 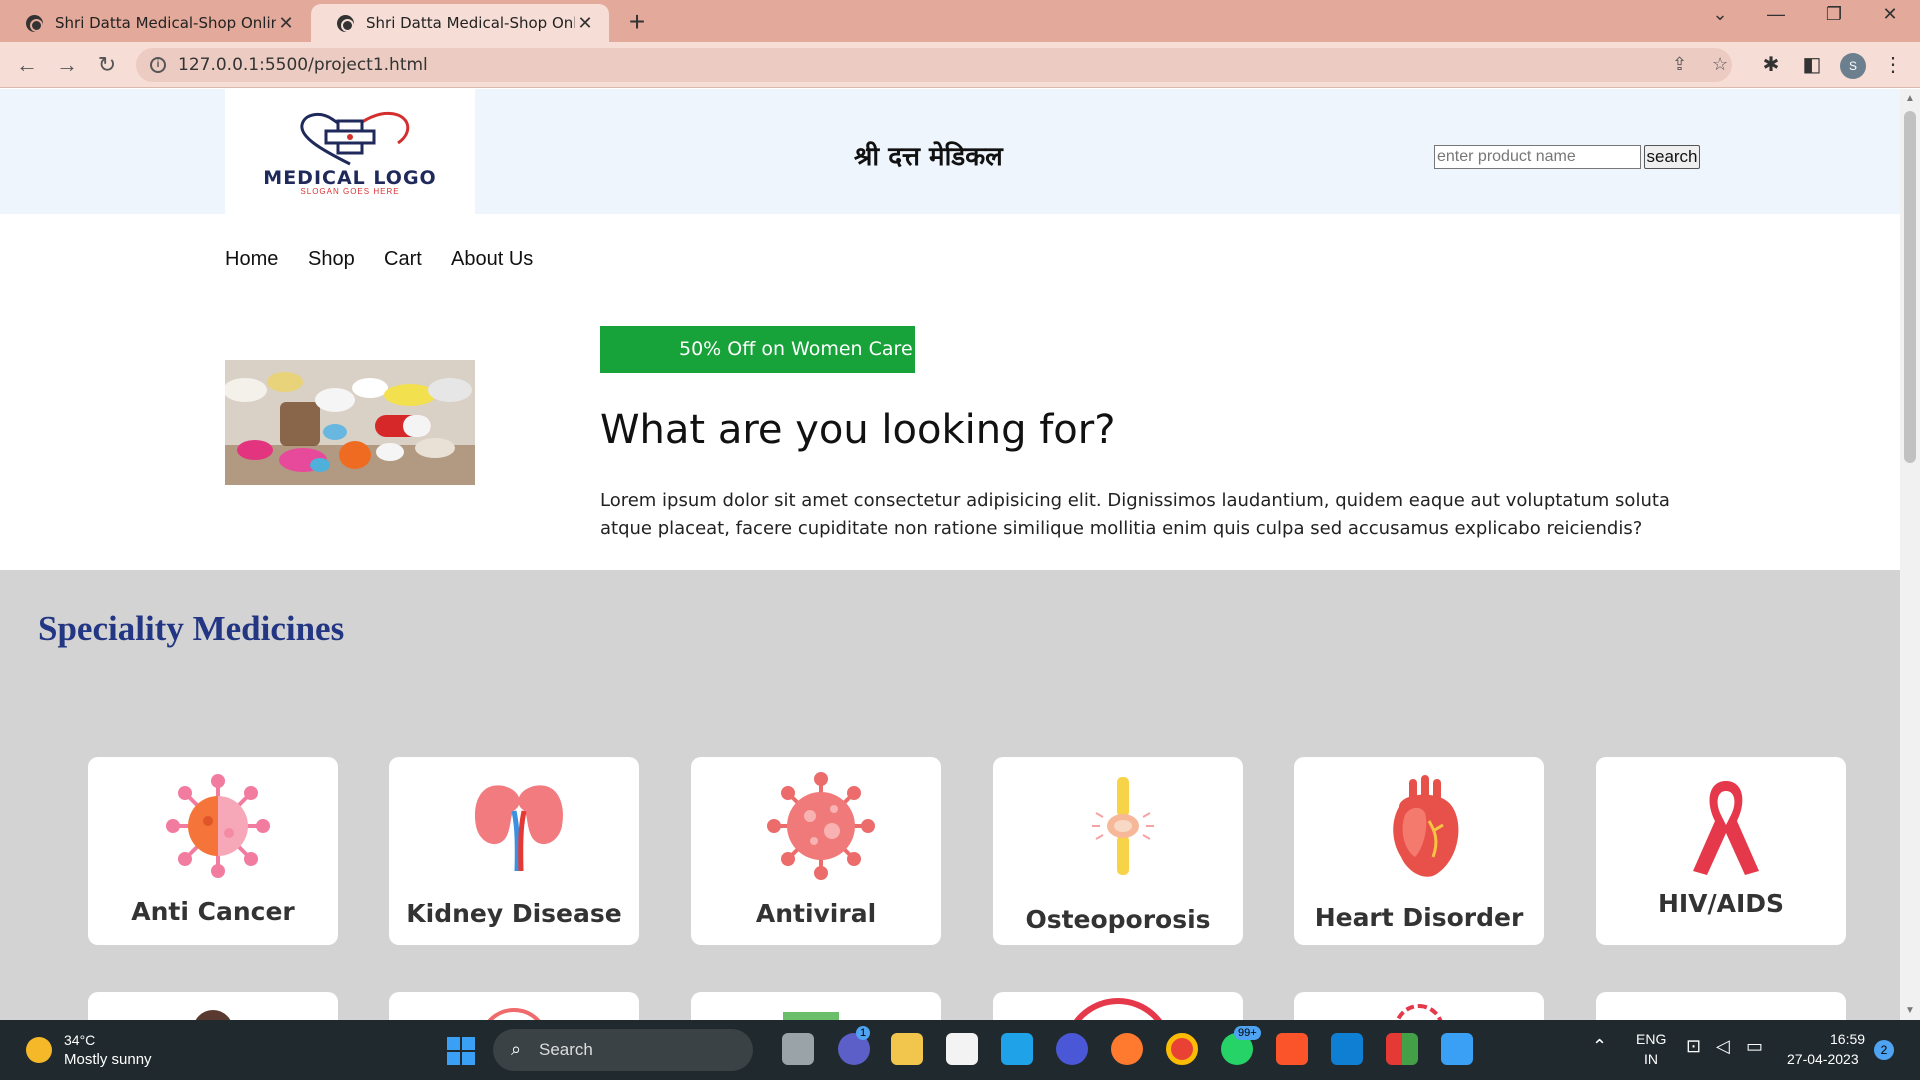 What do you see at coordinates (519, 828) in the screenshot?
I see `kidney-icon` at bounding box center [519, 828].